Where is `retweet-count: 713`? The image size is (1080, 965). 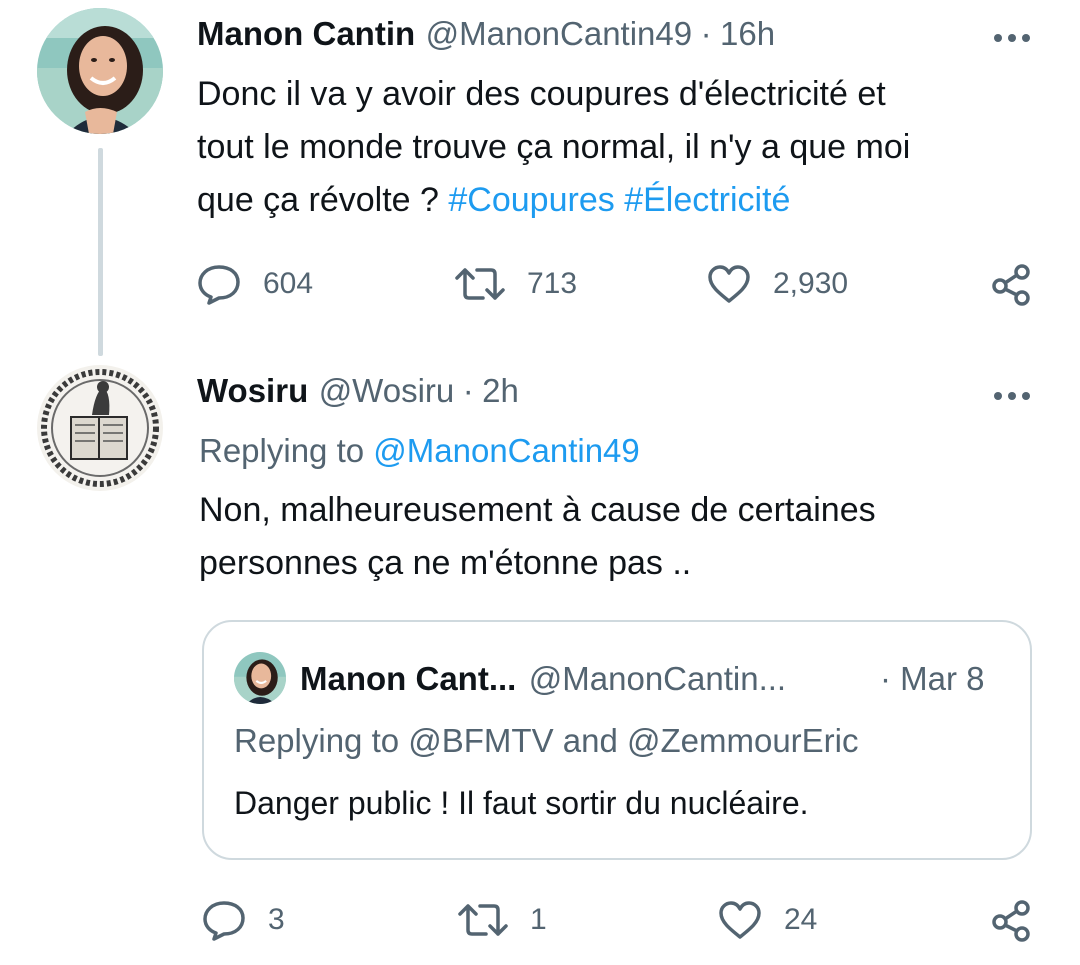
retweet-count: 713 is located at coordinates (552, 283).